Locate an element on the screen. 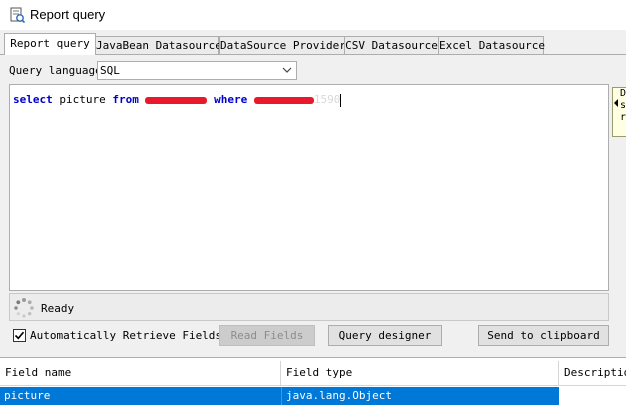  keyword-select: select is located at coordinates (33, 99).